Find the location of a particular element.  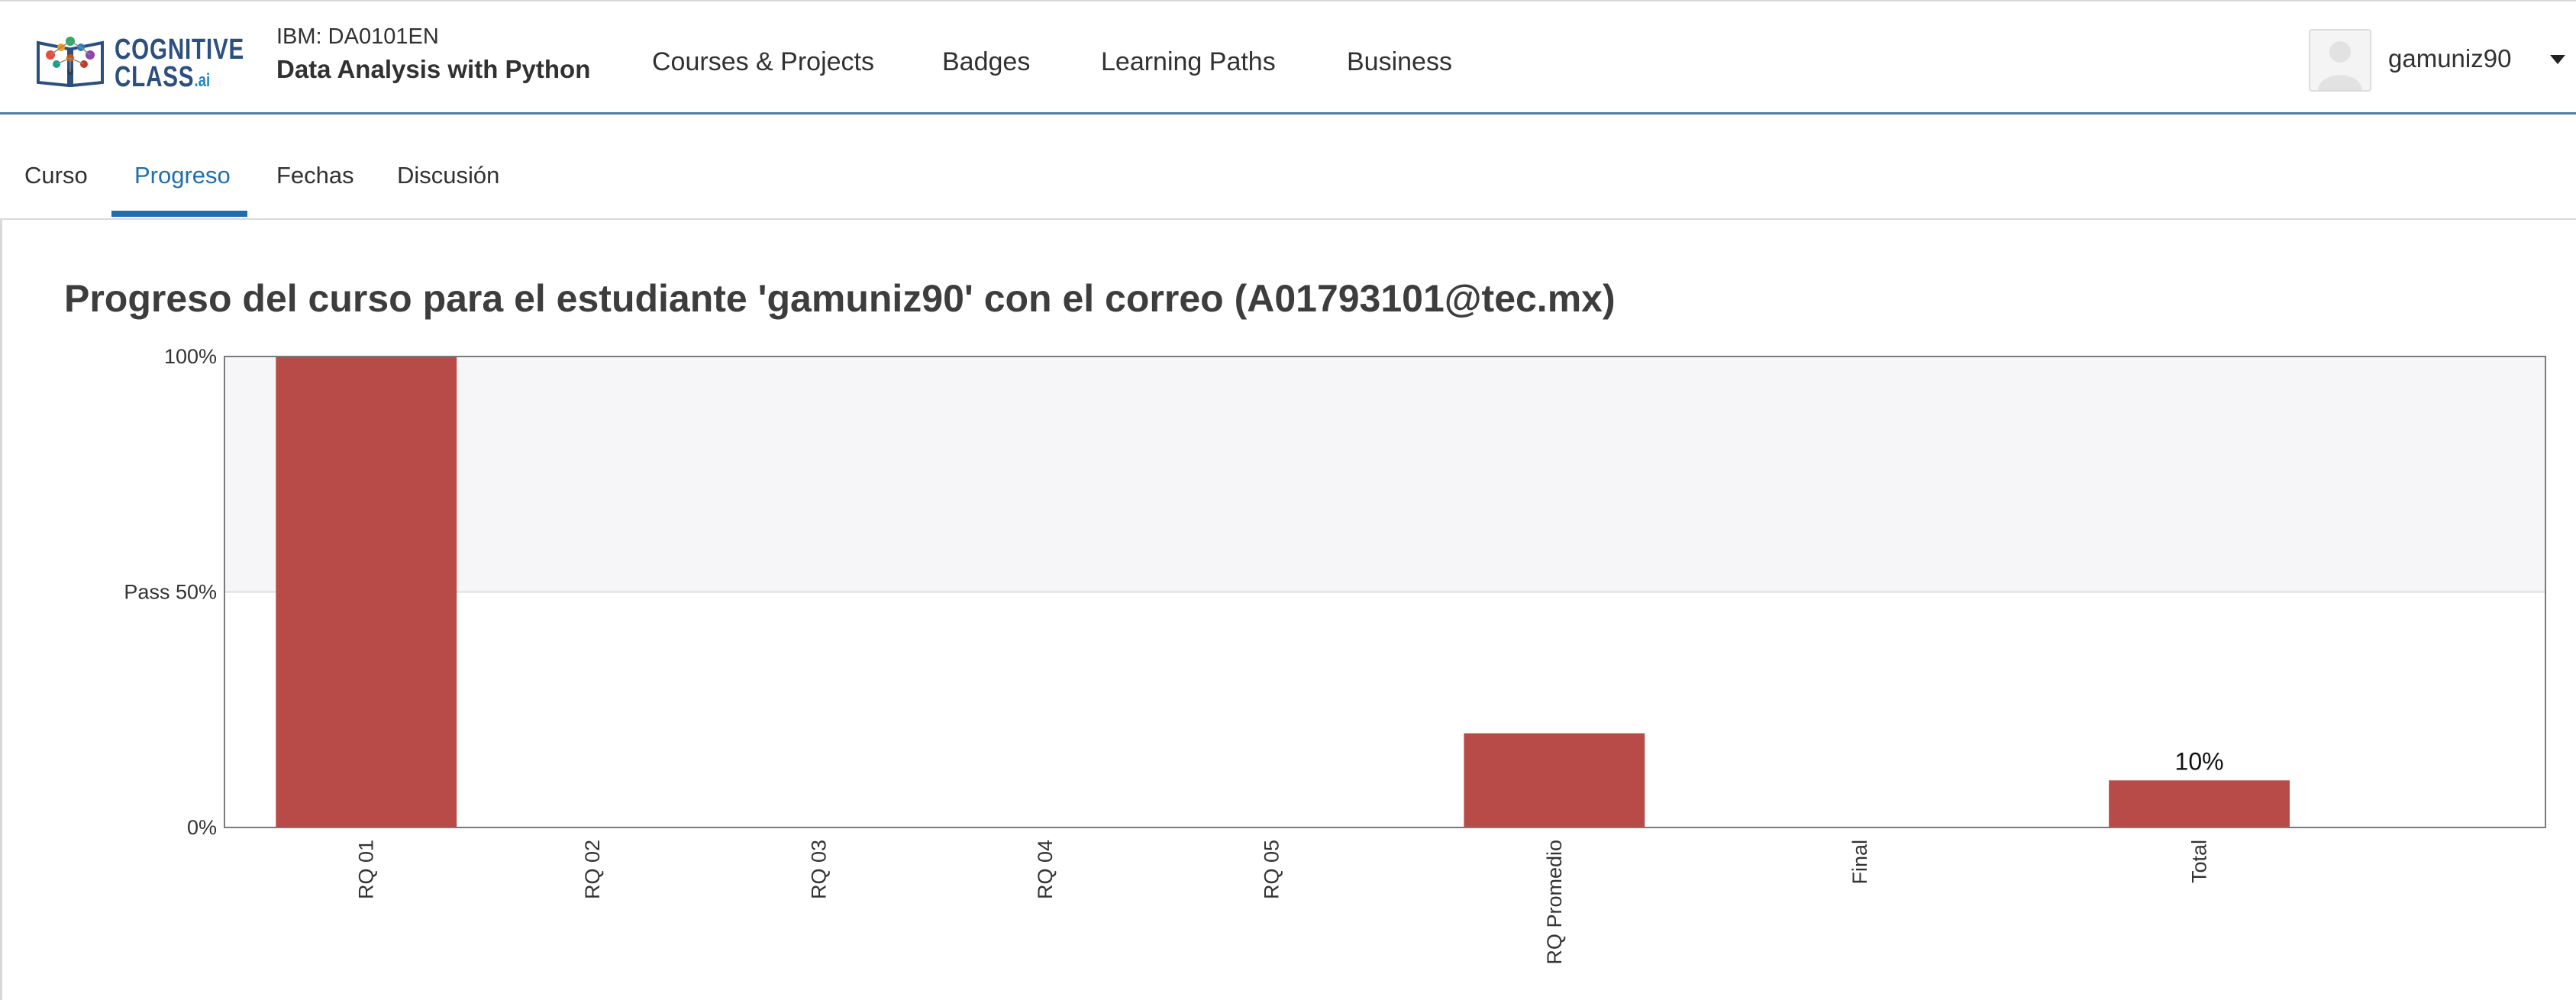

x-tick-label: RQ 04 is located at coordinates (1045, 870).